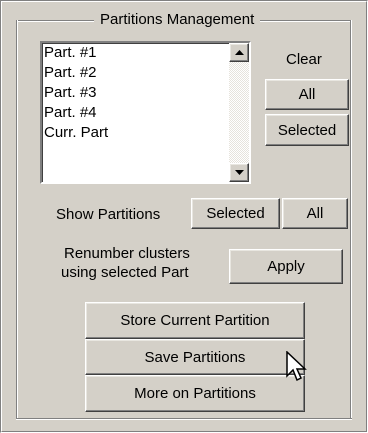 This screenshot has width=368, height=433. I want to click on show-selected-button: Selected, so click(235, 213).